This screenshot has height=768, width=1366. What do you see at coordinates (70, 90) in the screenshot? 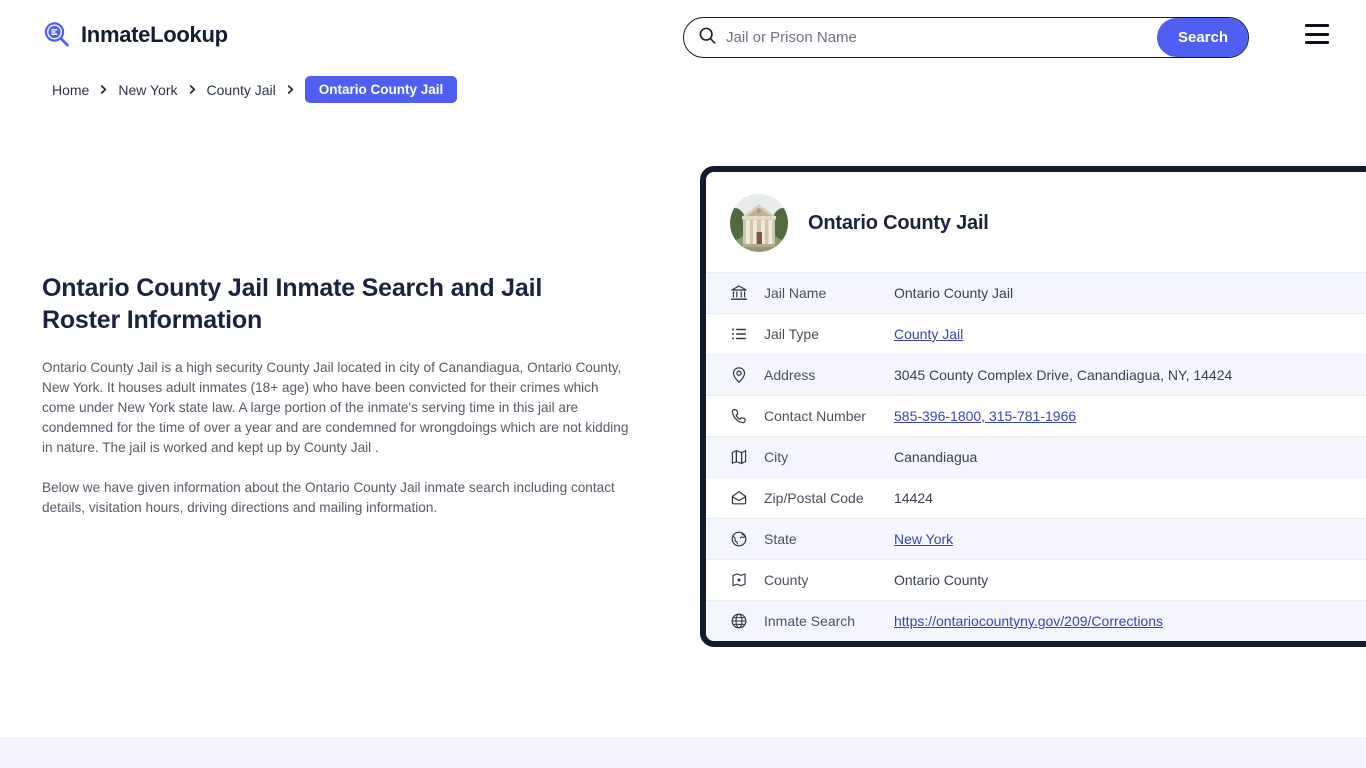
I see `breadcrumb-item-home: Home` at bounding box center [70, 90].